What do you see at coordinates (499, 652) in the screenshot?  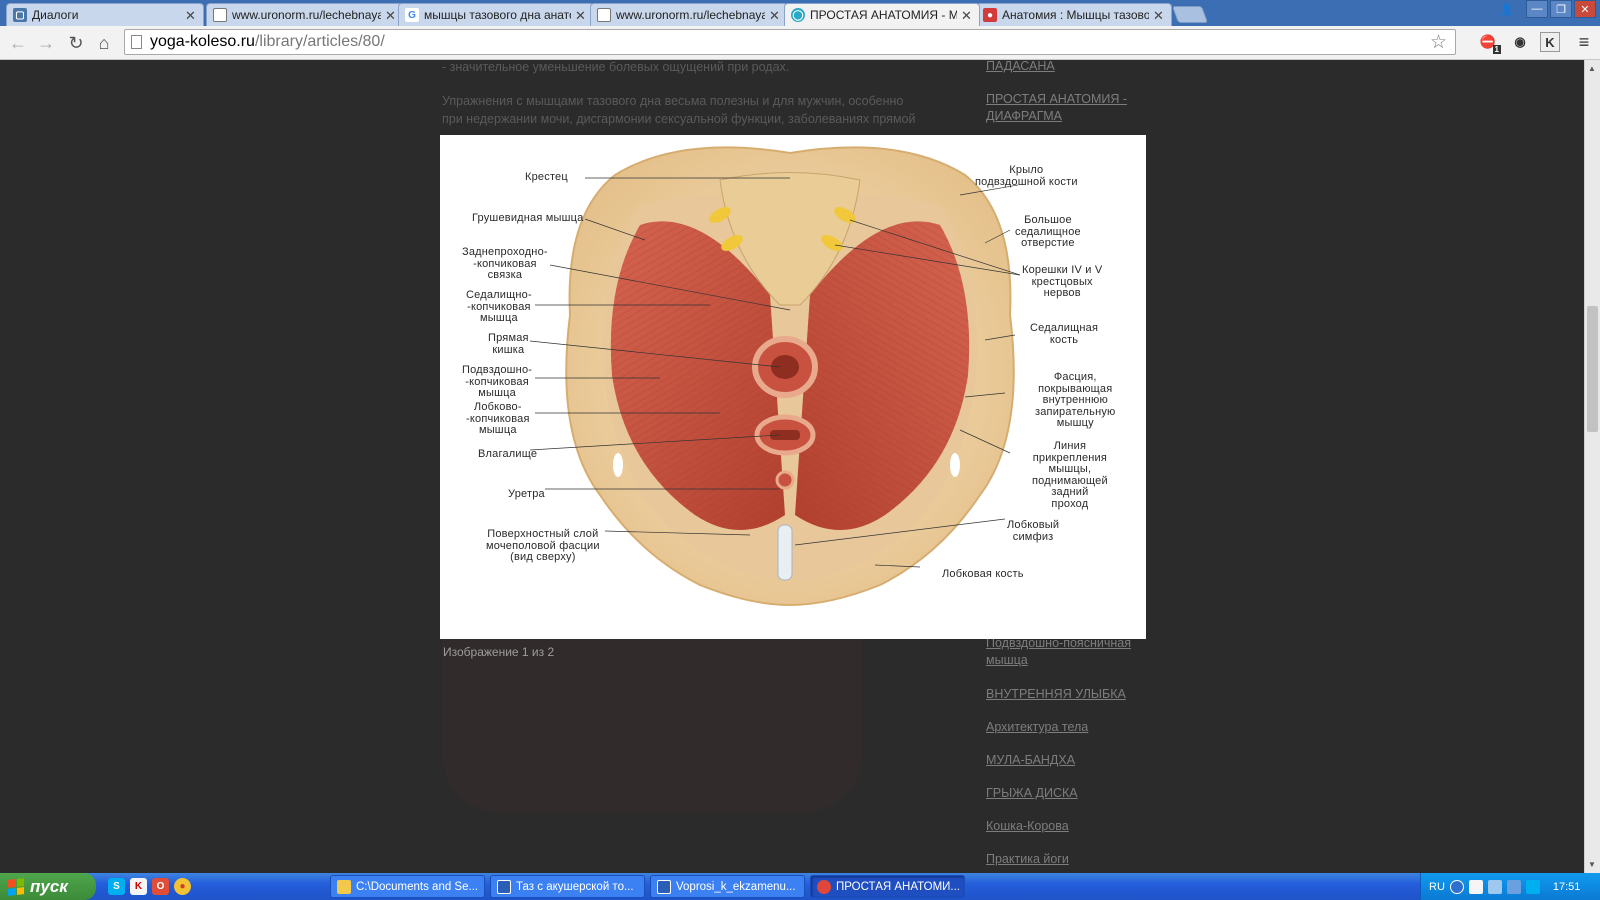 I see `lightbox-caption: Изображение 1 из 2` at bounding box center [499, 652].